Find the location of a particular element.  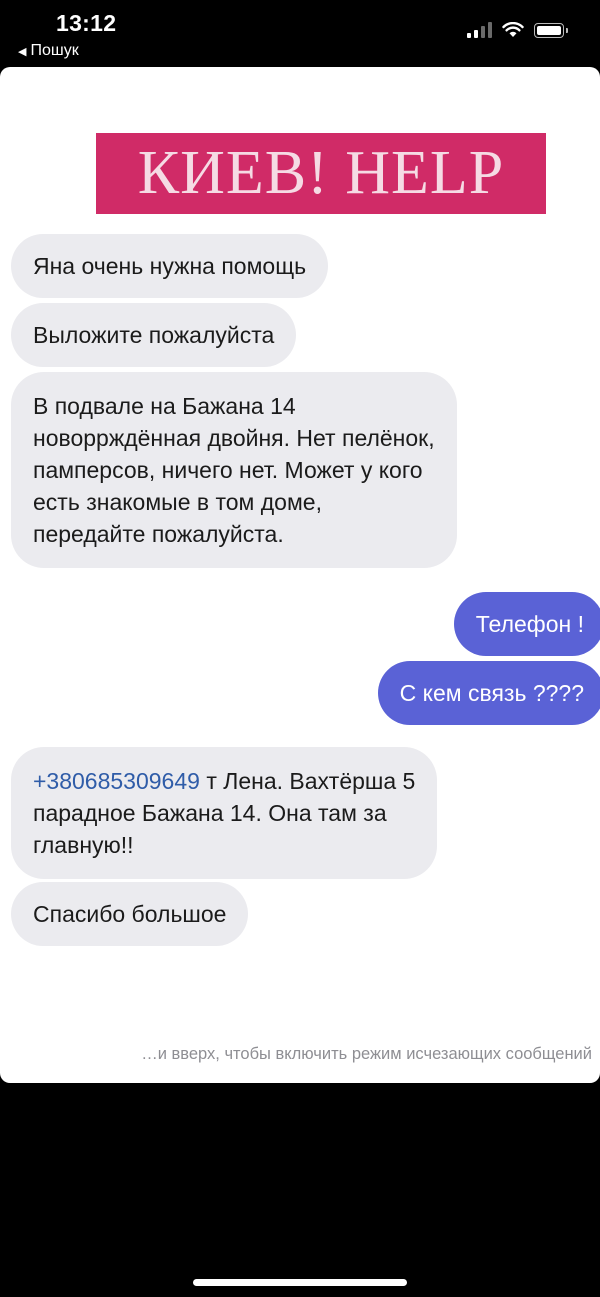

message-bubble-outgoing: Телефон ! is located at coordinates (526, 624).